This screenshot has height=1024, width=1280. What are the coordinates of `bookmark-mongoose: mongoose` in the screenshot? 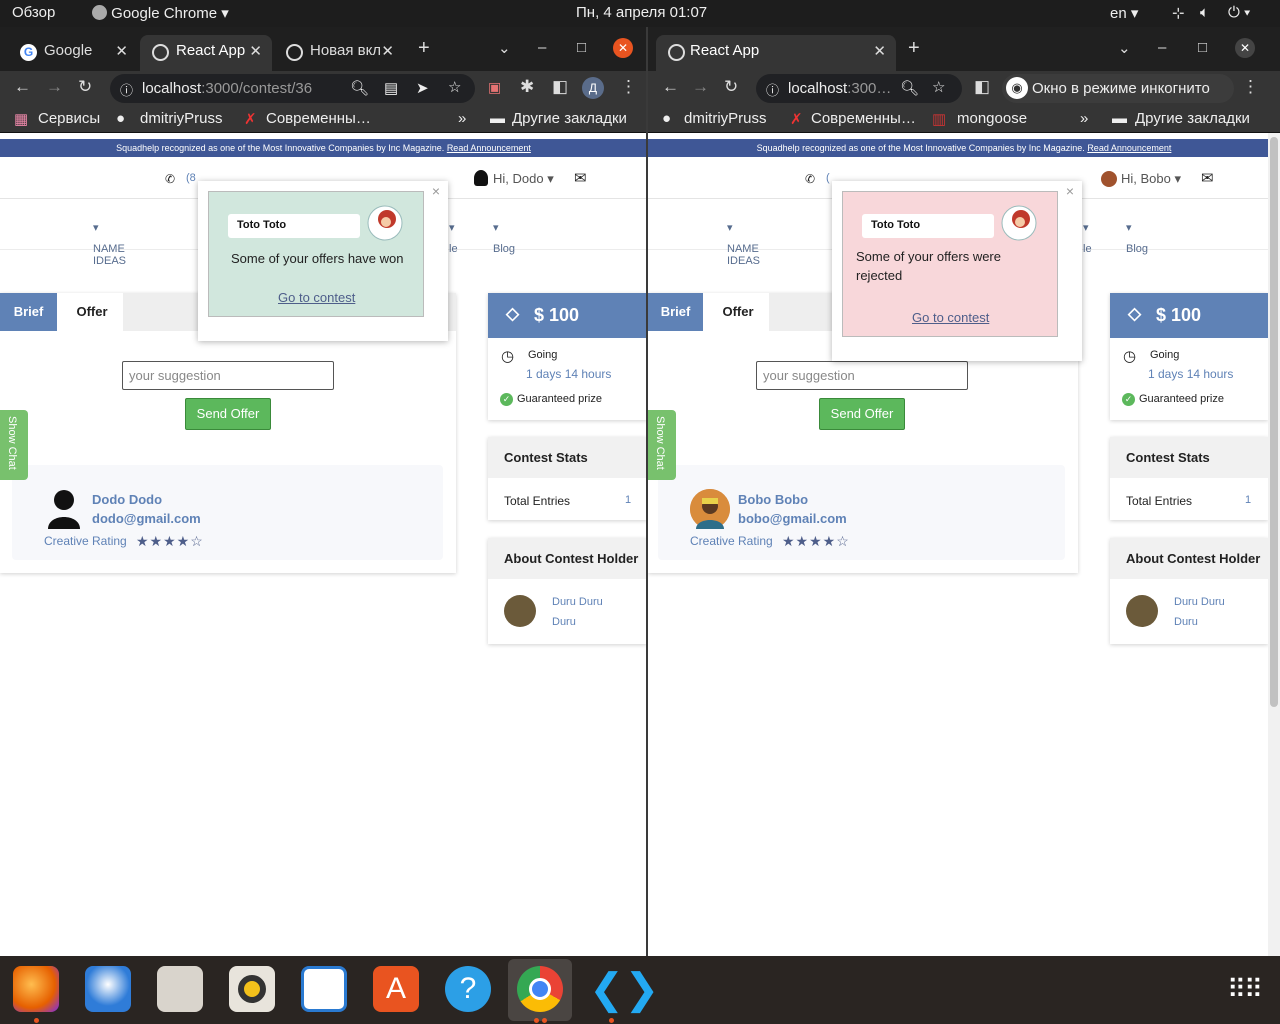 It's located at (992, 118).